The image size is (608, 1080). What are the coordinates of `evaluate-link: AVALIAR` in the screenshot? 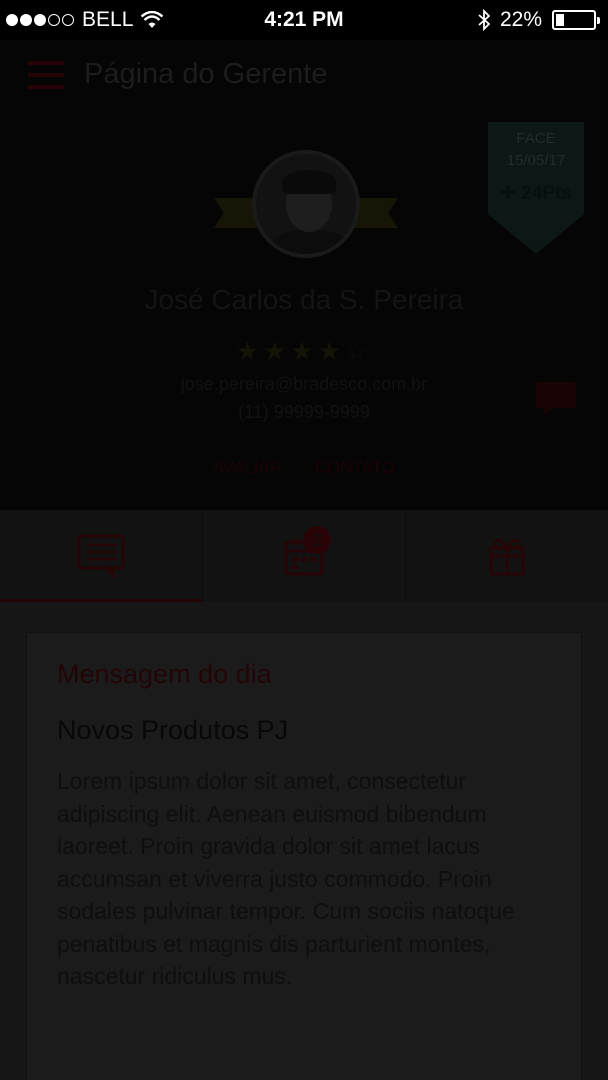 It's located at (247, 467).